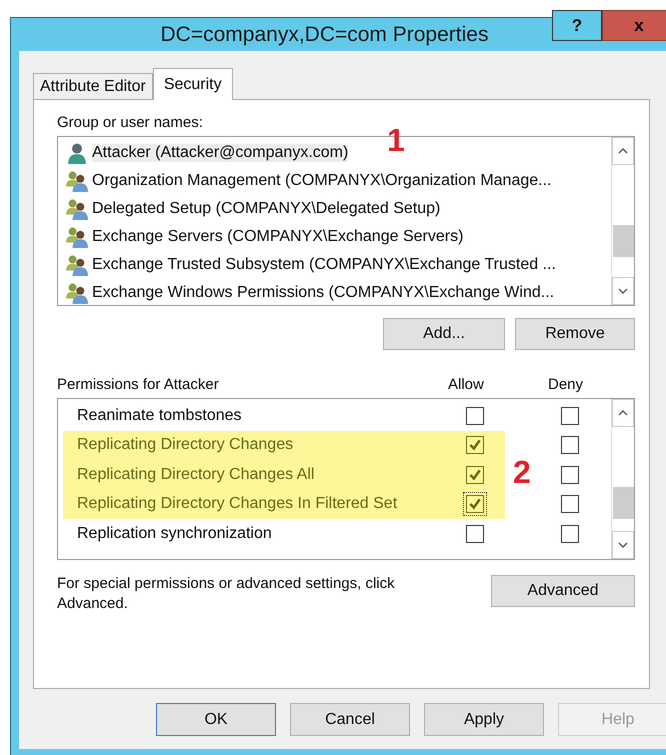 This screenshot has width=666, height=755. Describe the element at coordinates (575, 334) in the screenshot. I see `remove-button: Remove` at that location.